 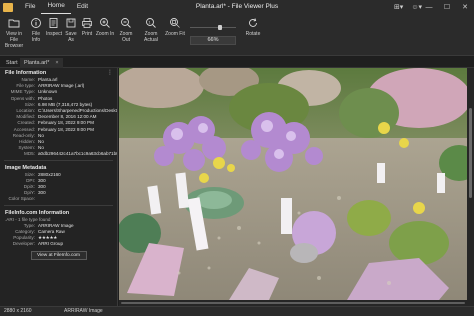 What do you see at coordinates (36, 23) in the screenshot?
I see `info-icon` at bounding box center [36, 23].